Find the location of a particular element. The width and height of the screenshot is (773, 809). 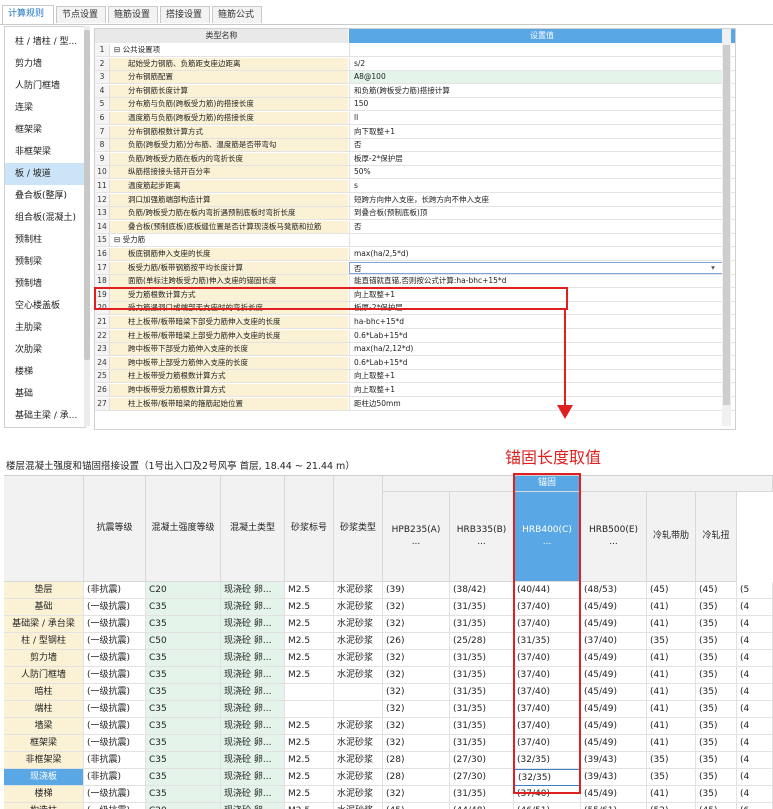

settings-row: 17 板受力筋/板带钢筋按平均长度计算否 ▾ is located at coordinates (415, 268).